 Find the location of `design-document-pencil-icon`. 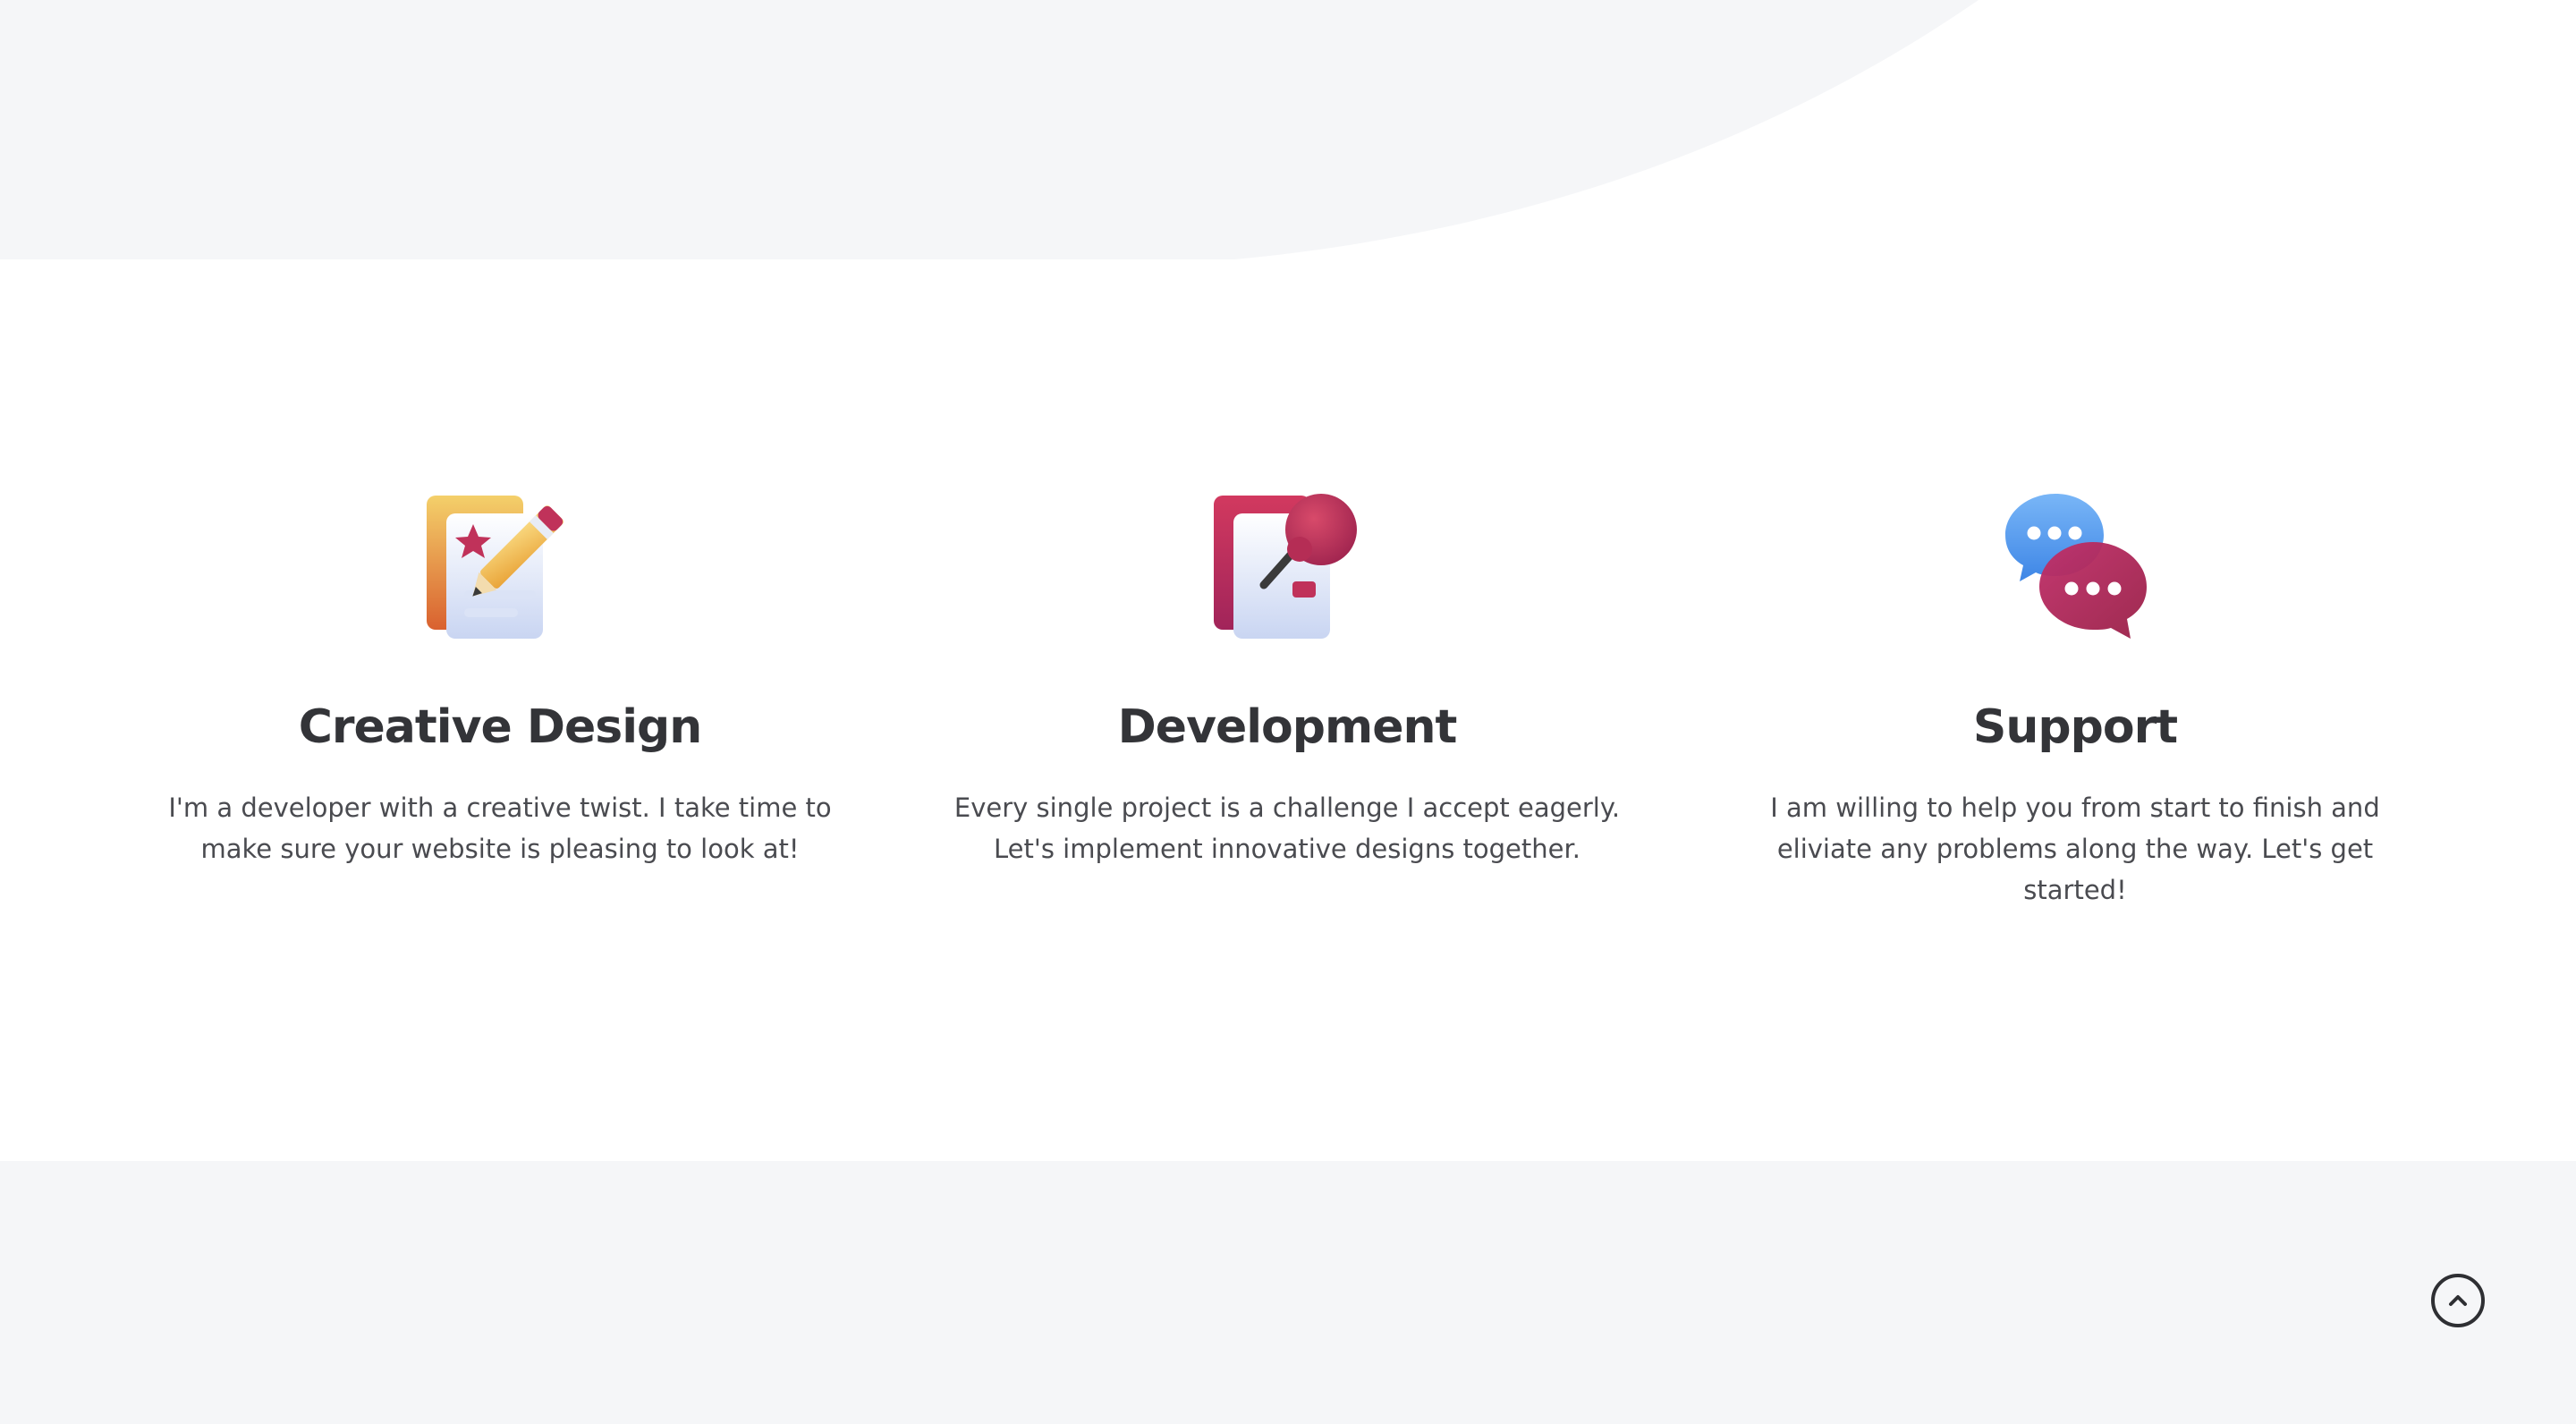

design-document-pencil-icon is located at coordinates (495, 567).